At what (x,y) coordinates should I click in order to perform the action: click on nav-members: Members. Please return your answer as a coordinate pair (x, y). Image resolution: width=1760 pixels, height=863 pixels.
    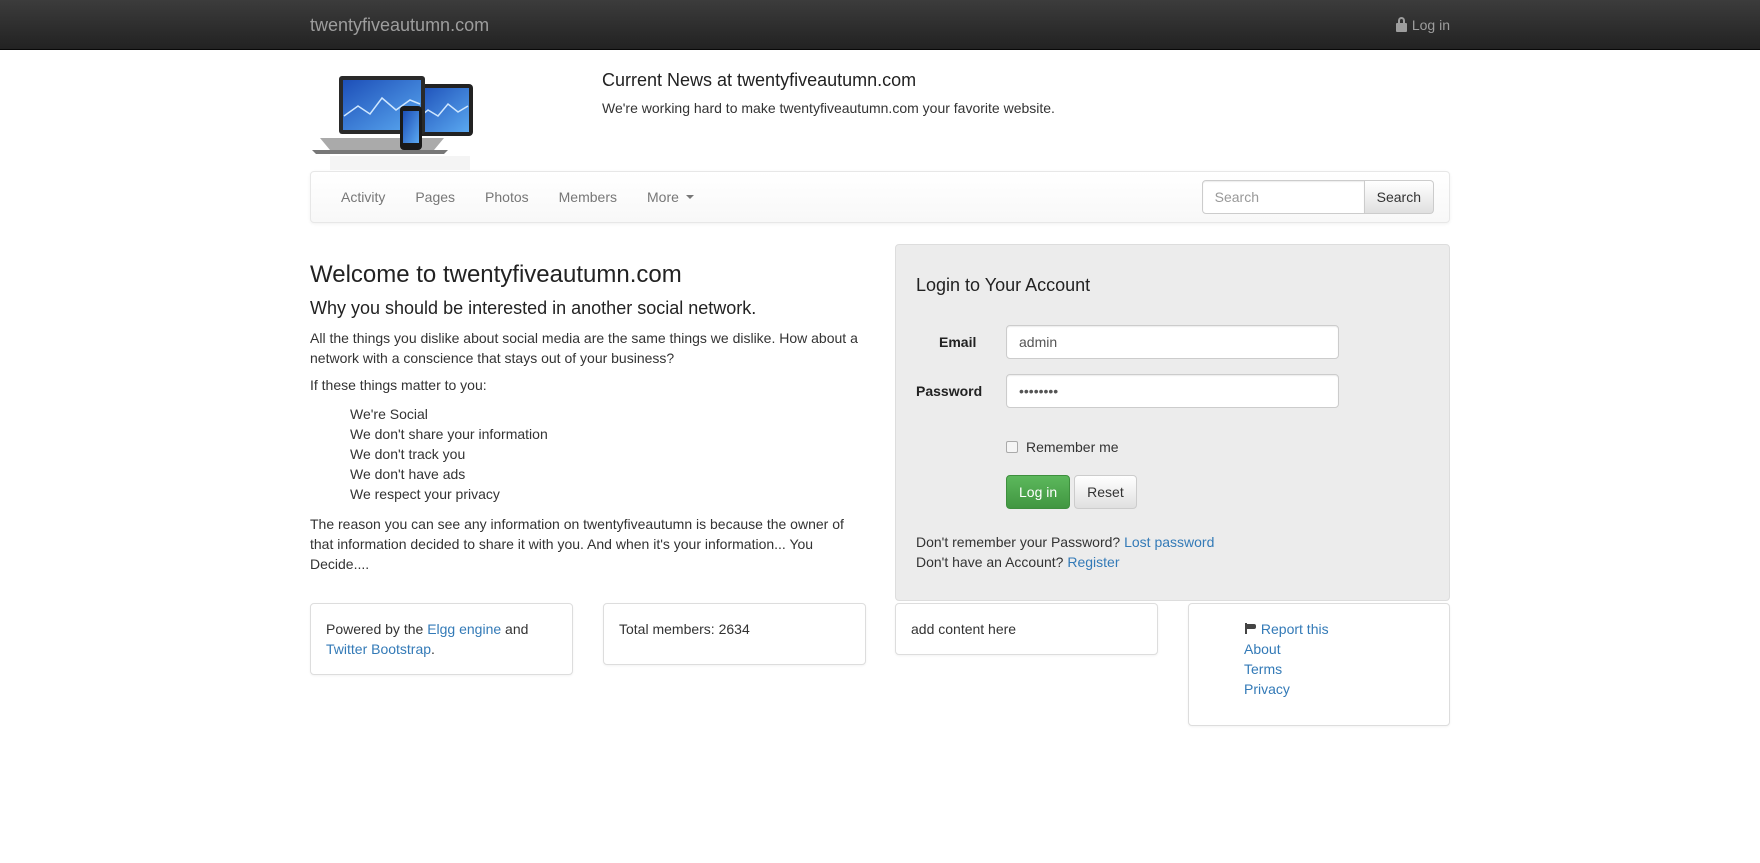
    Looking at the image, I should click on (588, 197).